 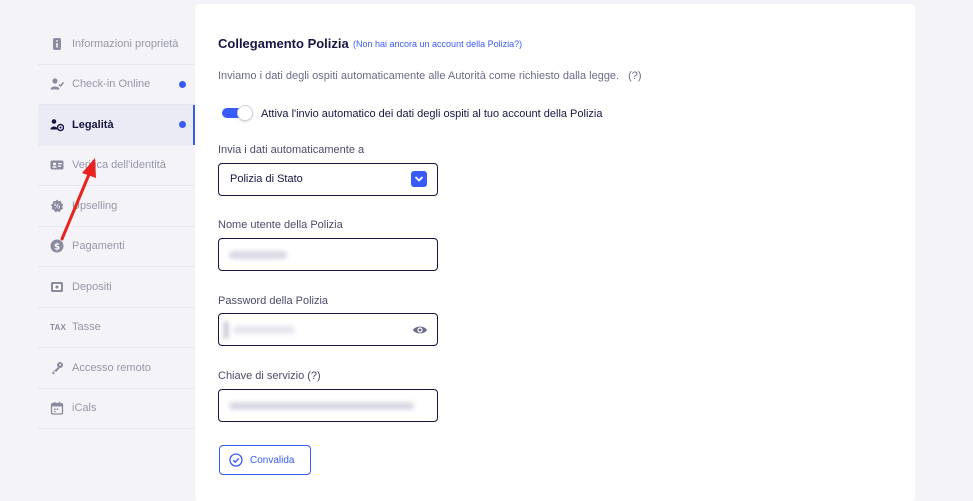 I want to click on sidebar-item-label: Upselling, so click(x=95, y=205).